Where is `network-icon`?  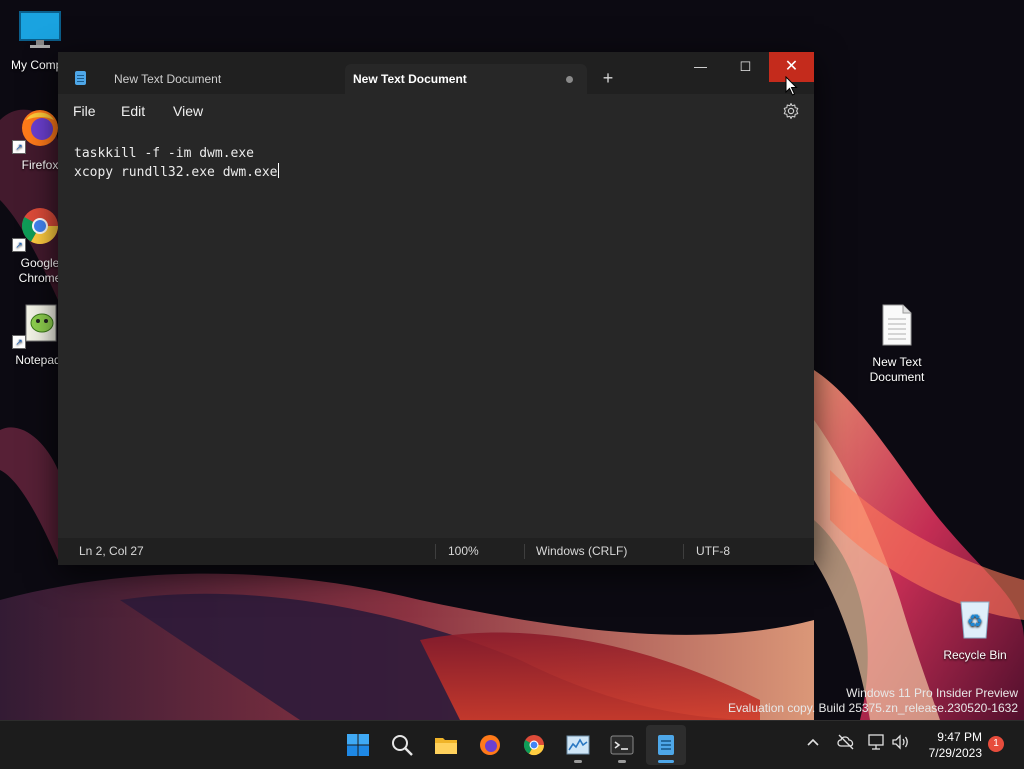
network-icon is located at coordinates (877, 743).